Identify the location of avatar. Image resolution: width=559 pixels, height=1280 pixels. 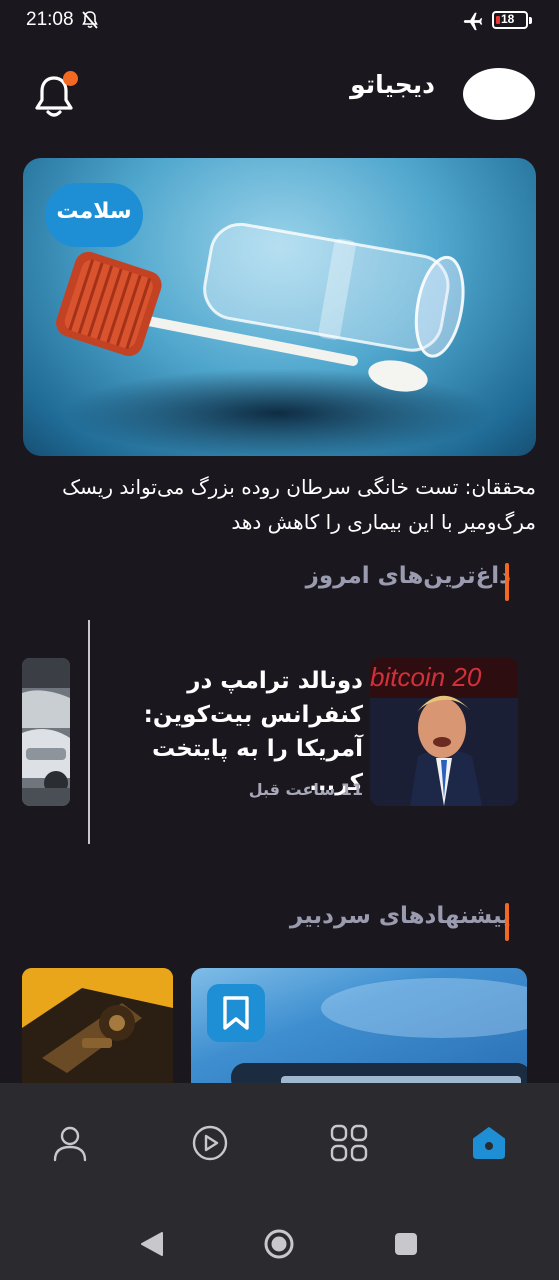
(499, 94).